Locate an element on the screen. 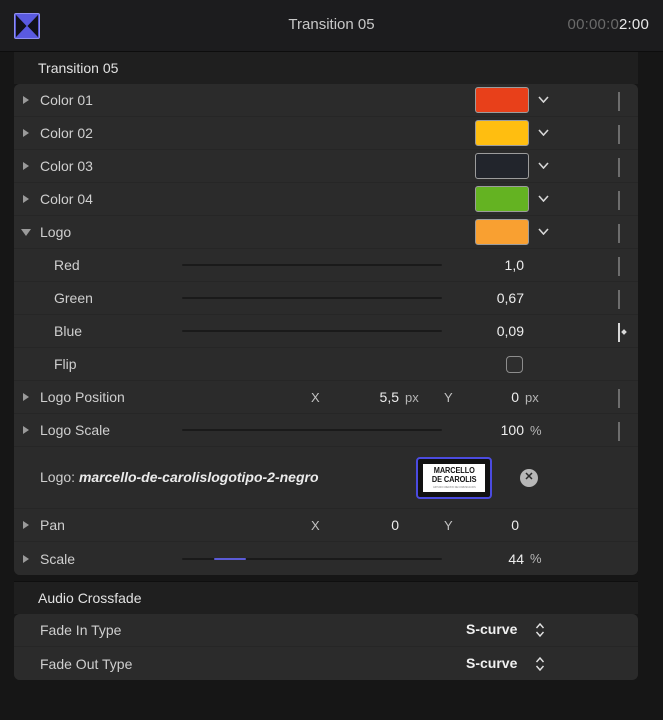 This screenshot has height=720, width=663. disclosure-triangle-logo is located at coordinates (26, 232).